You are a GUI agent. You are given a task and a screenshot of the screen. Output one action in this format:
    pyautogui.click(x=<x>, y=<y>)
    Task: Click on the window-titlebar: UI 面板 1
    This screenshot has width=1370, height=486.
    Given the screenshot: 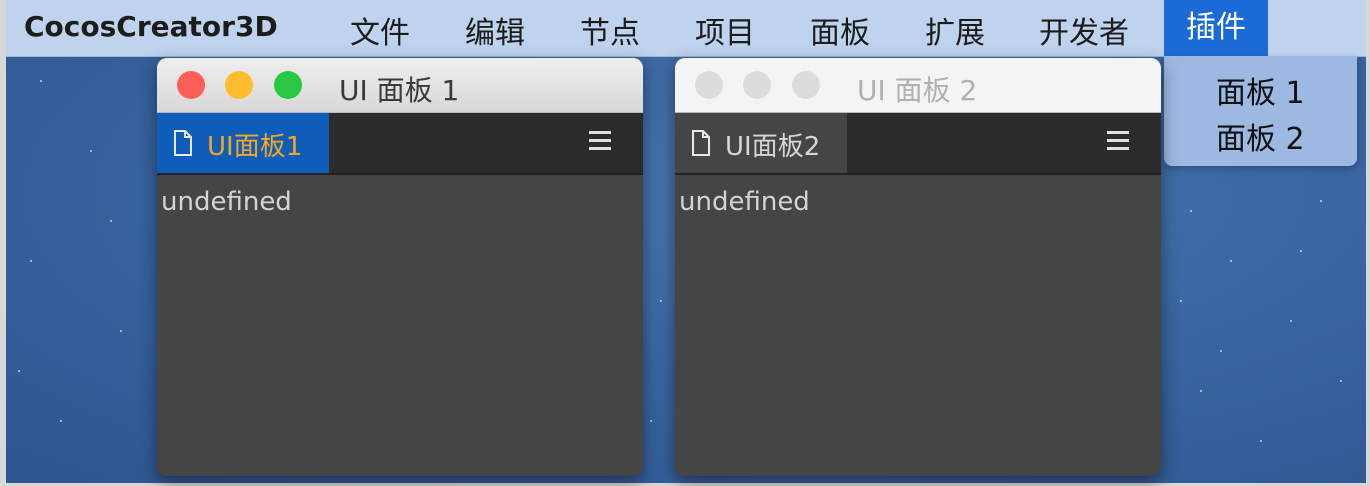 What is the action you would take?
    pyautogui.click(x=400, y=85)
    